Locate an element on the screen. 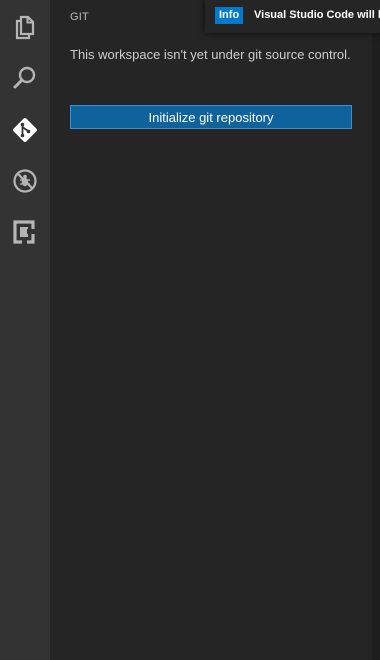  notification-message: Visual Studio Code will b is located at coordinates (317, 15).